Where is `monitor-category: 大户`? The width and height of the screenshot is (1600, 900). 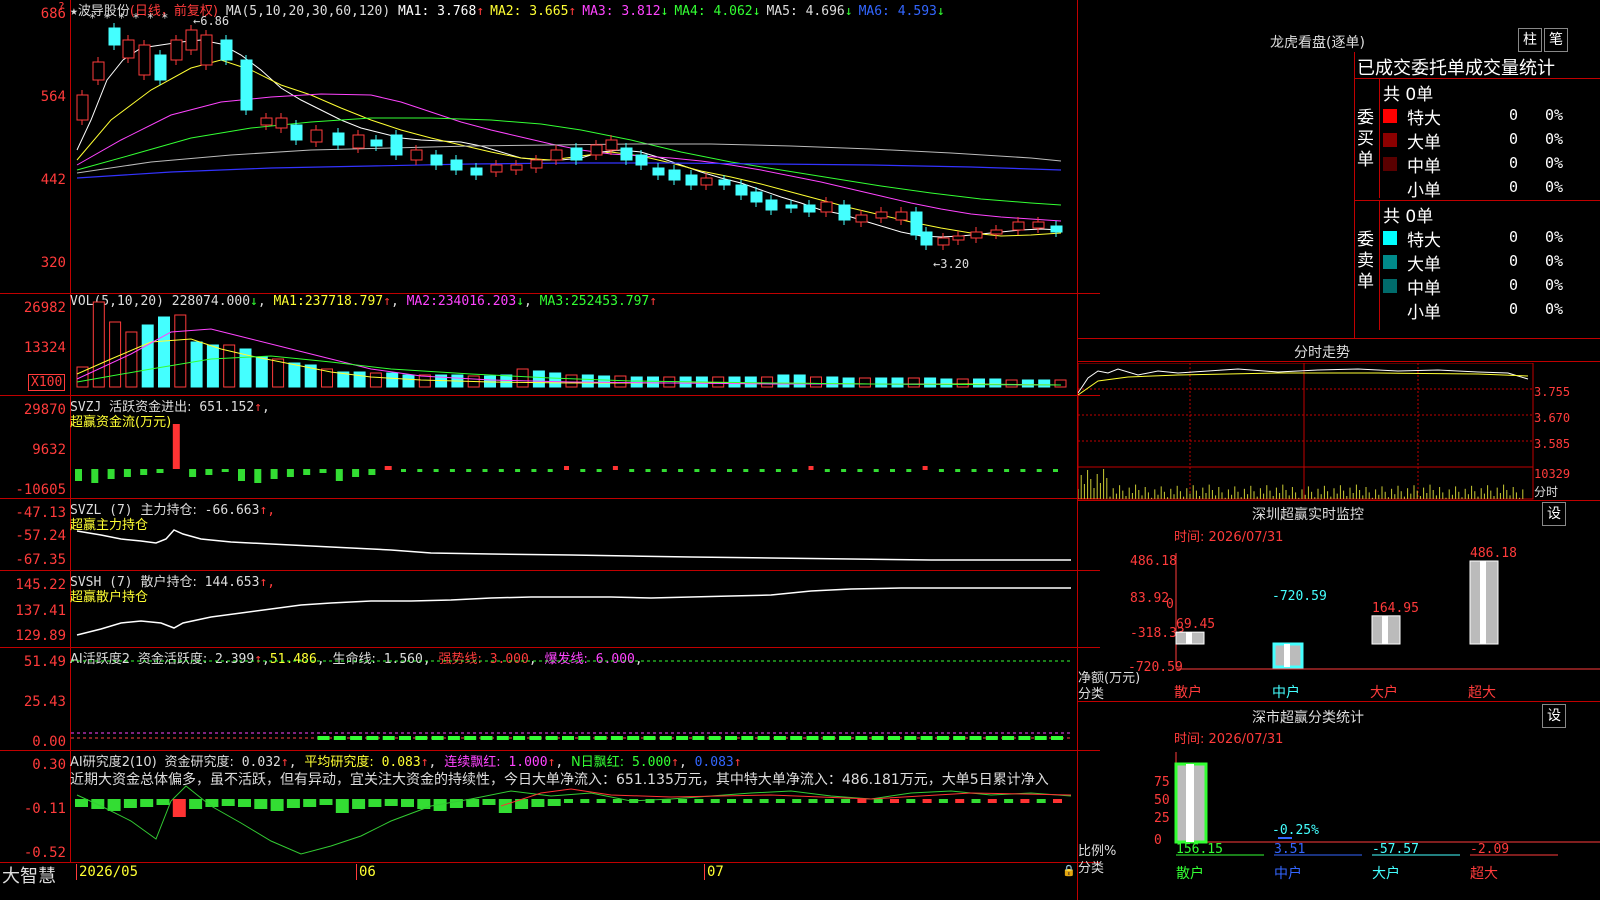
monitor-category: 大户 is located at coordinates (1384, 692).